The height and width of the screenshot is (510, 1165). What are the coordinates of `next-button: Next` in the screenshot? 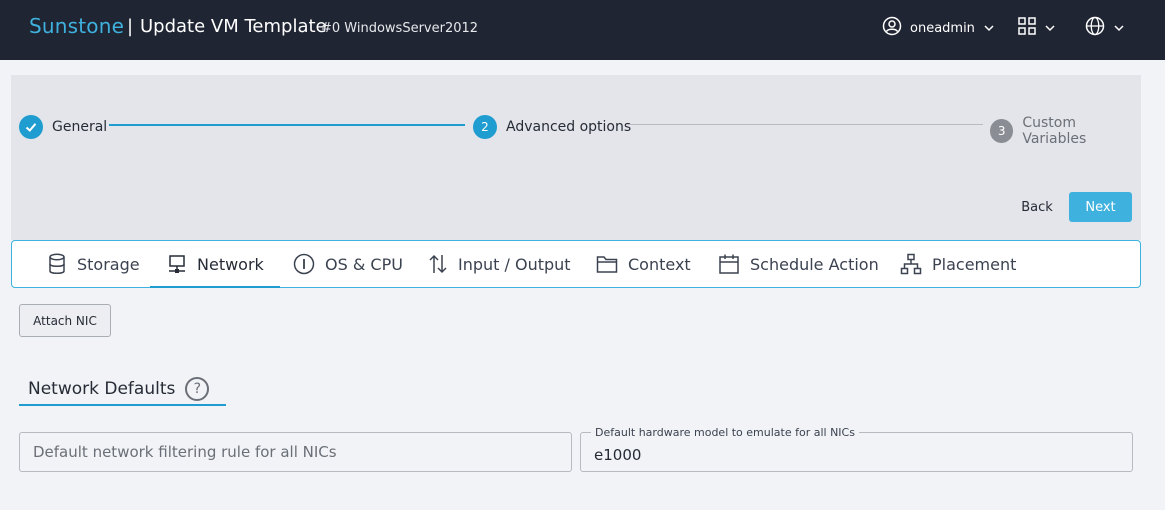 It's located at (1100, 207).